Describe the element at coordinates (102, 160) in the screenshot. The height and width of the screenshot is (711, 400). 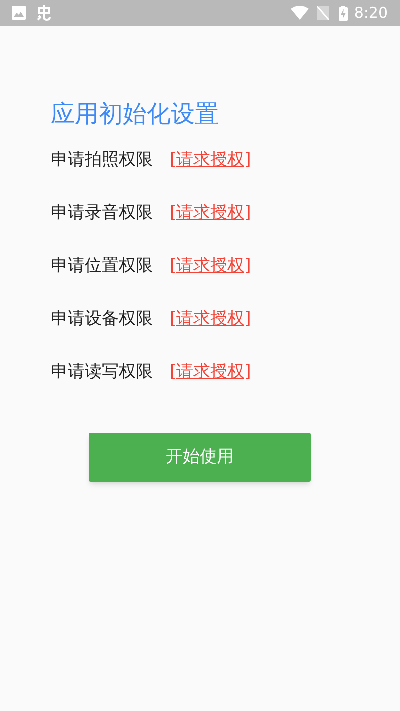
I see `permission-label: 申请拍照权限` at that location.